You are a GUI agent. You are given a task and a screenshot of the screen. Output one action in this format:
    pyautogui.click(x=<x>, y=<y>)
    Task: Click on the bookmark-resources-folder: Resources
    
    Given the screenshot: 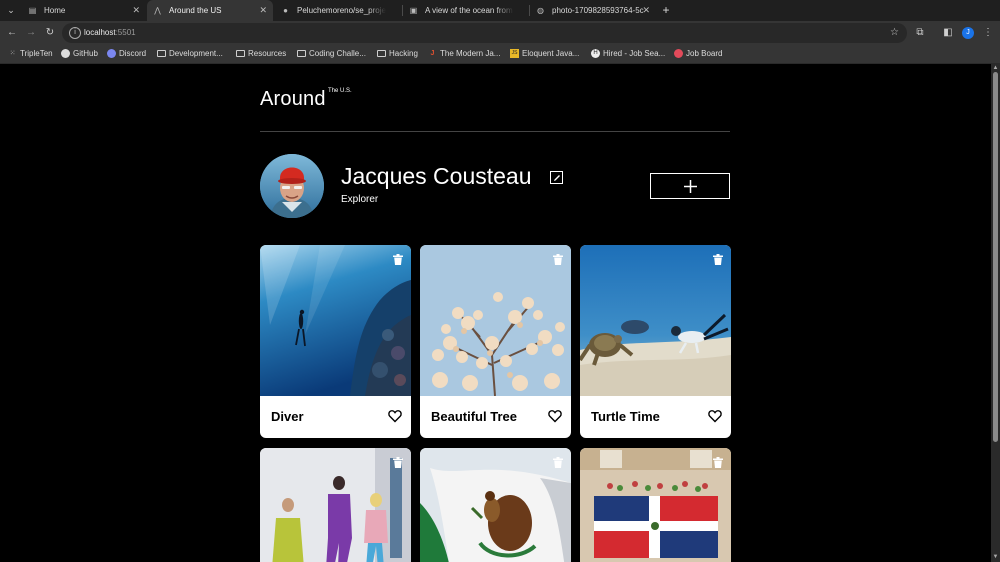 What is the action you would take?
    pyautogui.click(x=261, y=53)
    